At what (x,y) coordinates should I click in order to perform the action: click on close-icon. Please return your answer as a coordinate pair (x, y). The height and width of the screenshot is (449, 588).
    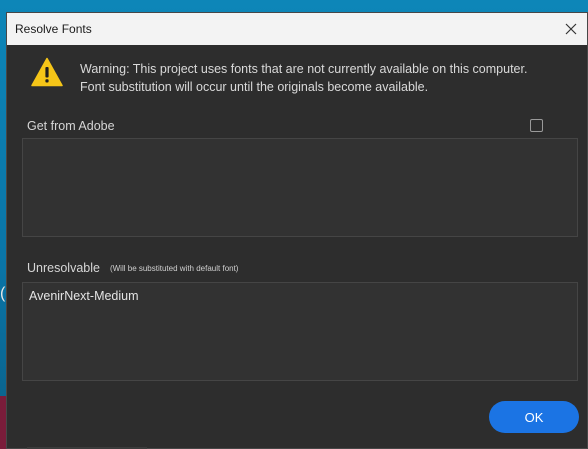
    Looking at the image, I should click on (571, 29).